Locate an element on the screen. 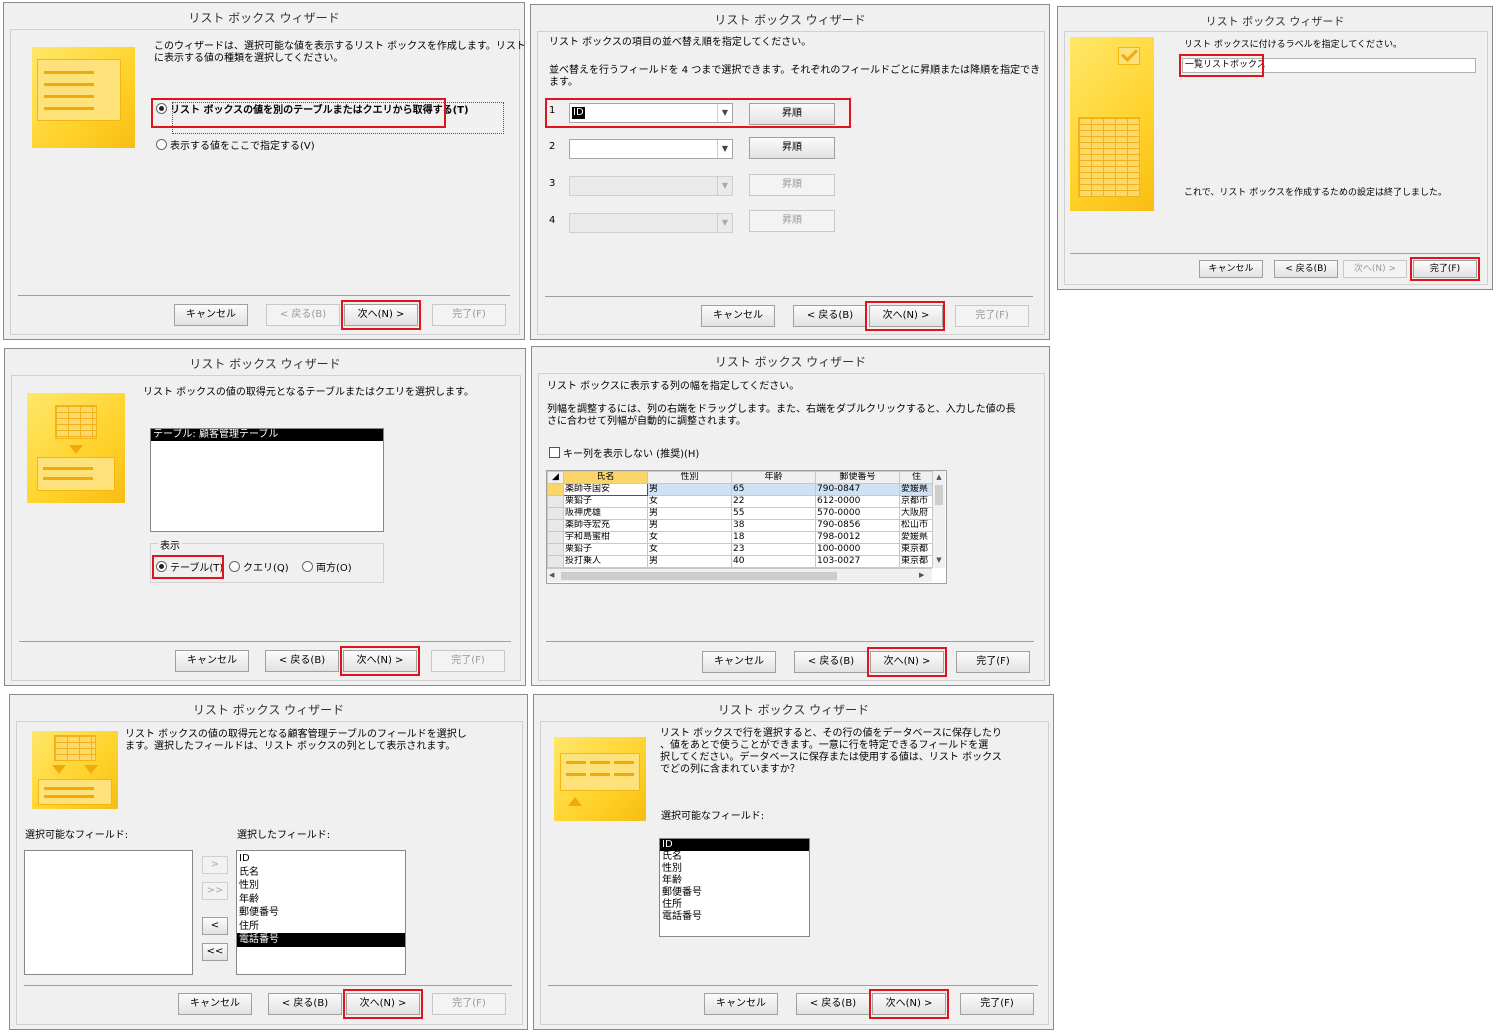  column-header: 住 is located at coordinates (916, 477).